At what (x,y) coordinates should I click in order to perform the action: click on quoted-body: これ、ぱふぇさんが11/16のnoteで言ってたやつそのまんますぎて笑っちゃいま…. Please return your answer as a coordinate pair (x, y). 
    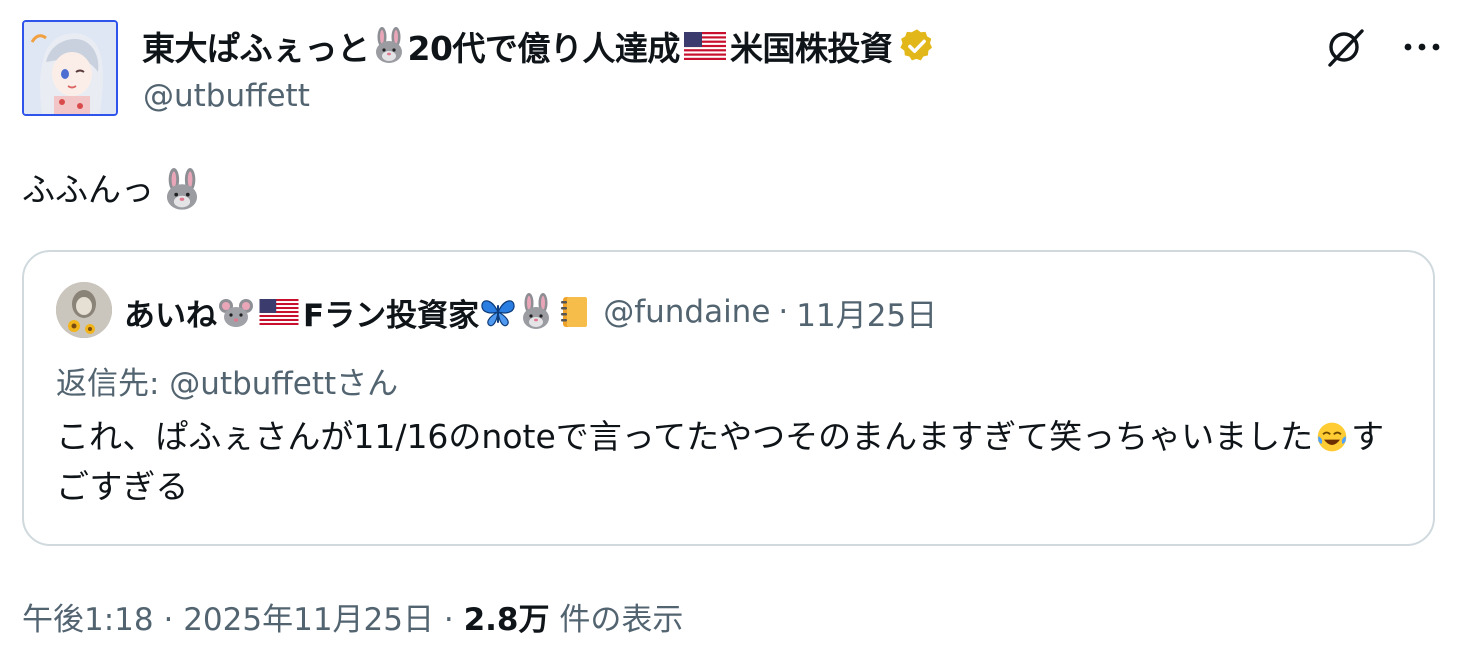
    Looking at the image, I should click on (731, 462).